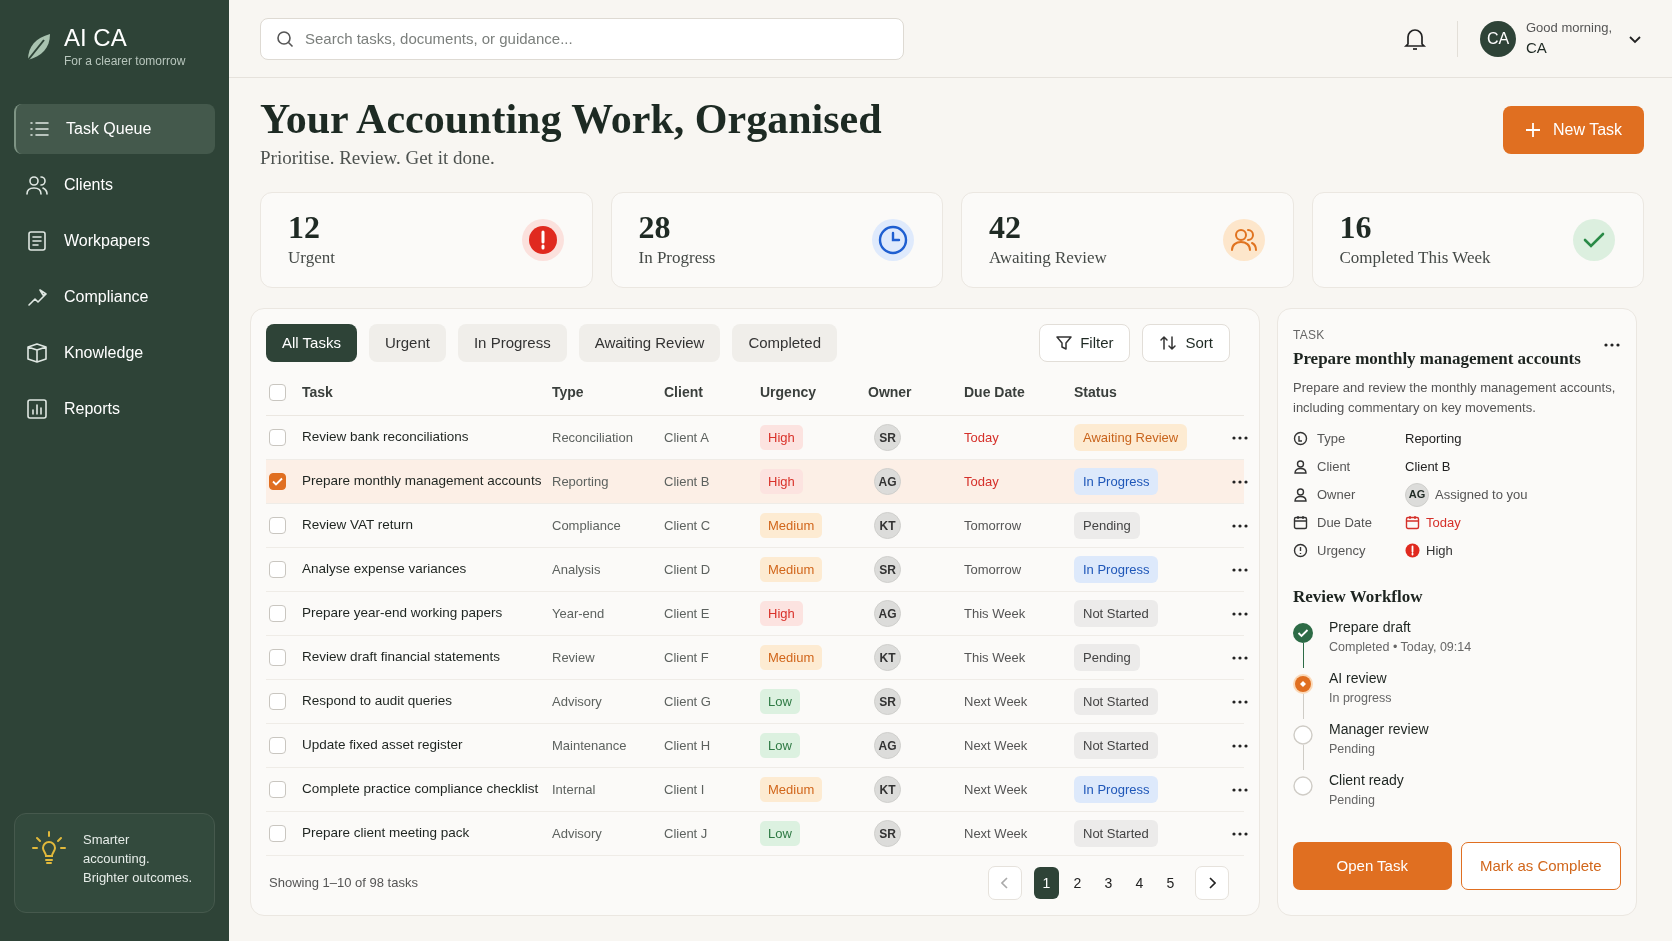  I want to click on table-cell-text: Analysis, so click(577, 569).